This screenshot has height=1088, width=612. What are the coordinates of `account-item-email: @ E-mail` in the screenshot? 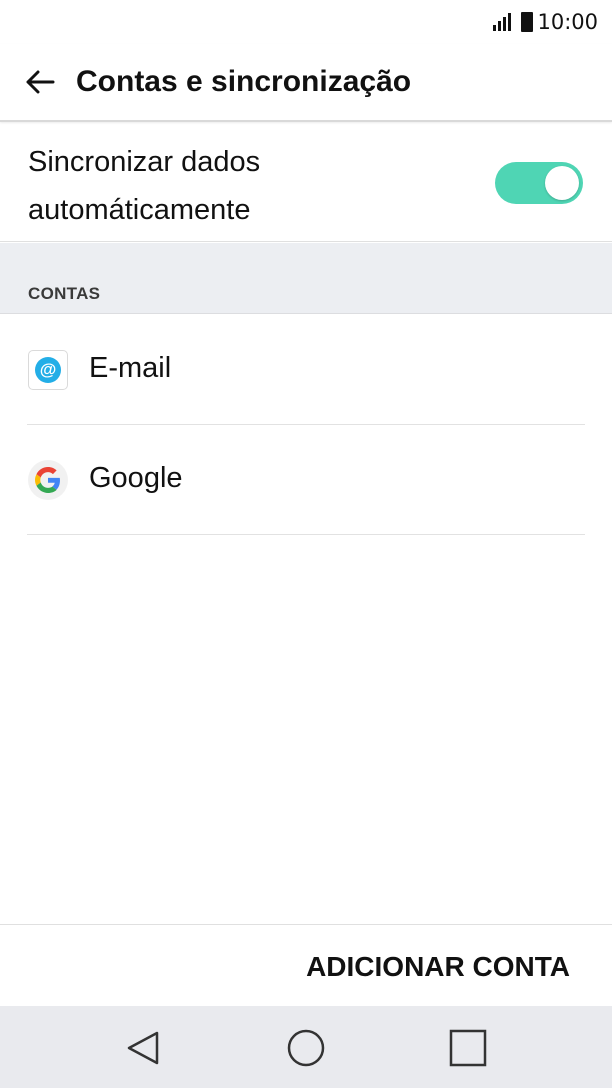 It's located at (306, 370).